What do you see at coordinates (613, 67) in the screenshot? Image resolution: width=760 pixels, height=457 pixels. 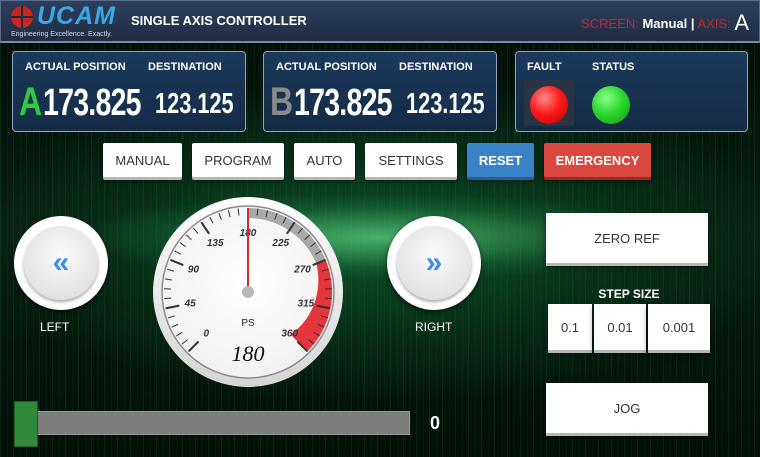 I see `status-label: STATUS` at bounding box center [613, 67].